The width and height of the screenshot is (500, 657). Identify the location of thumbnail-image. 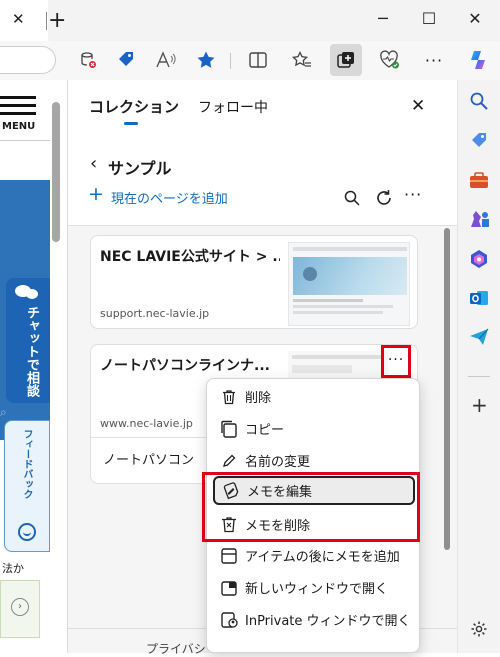
(349, 284).